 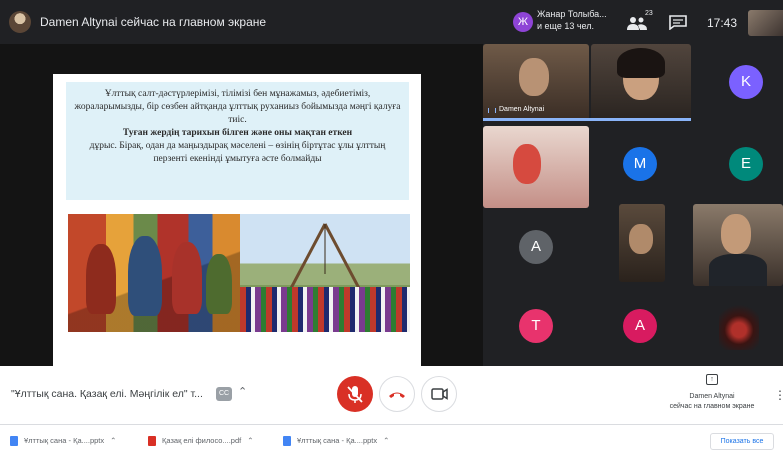 I want to click on download-item: Қазақ елі филосо....pdf ⌃, so click(x=201, y=442).